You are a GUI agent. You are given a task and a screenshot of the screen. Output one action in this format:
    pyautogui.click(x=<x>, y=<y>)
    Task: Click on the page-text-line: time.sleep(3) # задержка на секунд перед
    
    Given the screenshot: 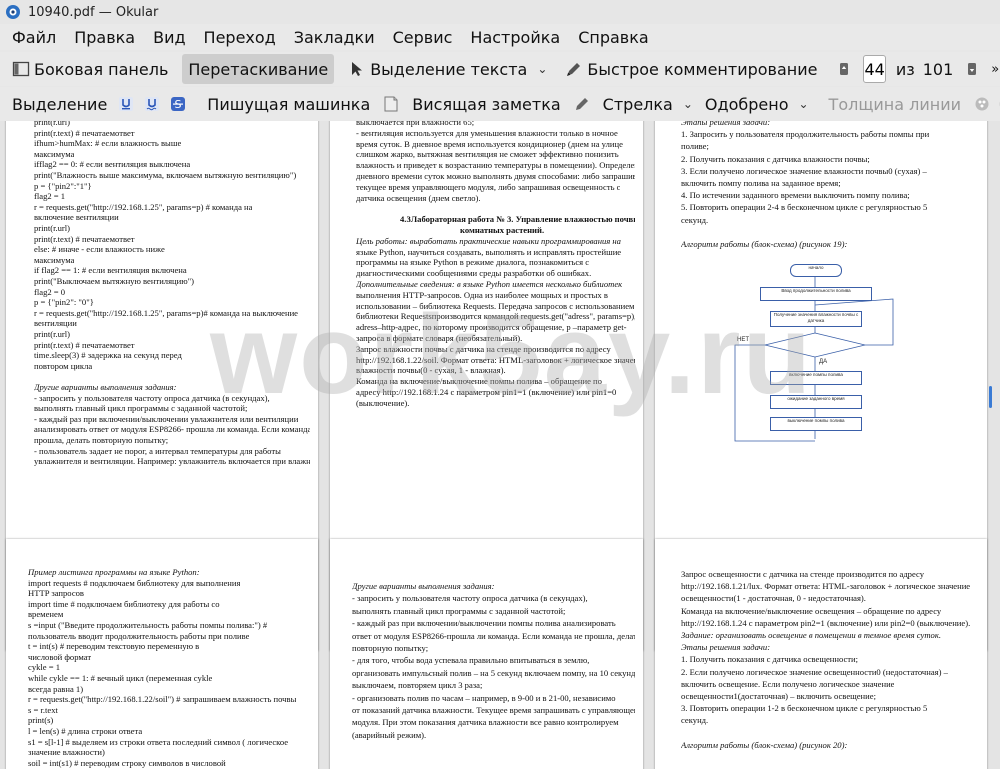 What is the action you would take?
    pyautogui.click(x=108, y=355)
    